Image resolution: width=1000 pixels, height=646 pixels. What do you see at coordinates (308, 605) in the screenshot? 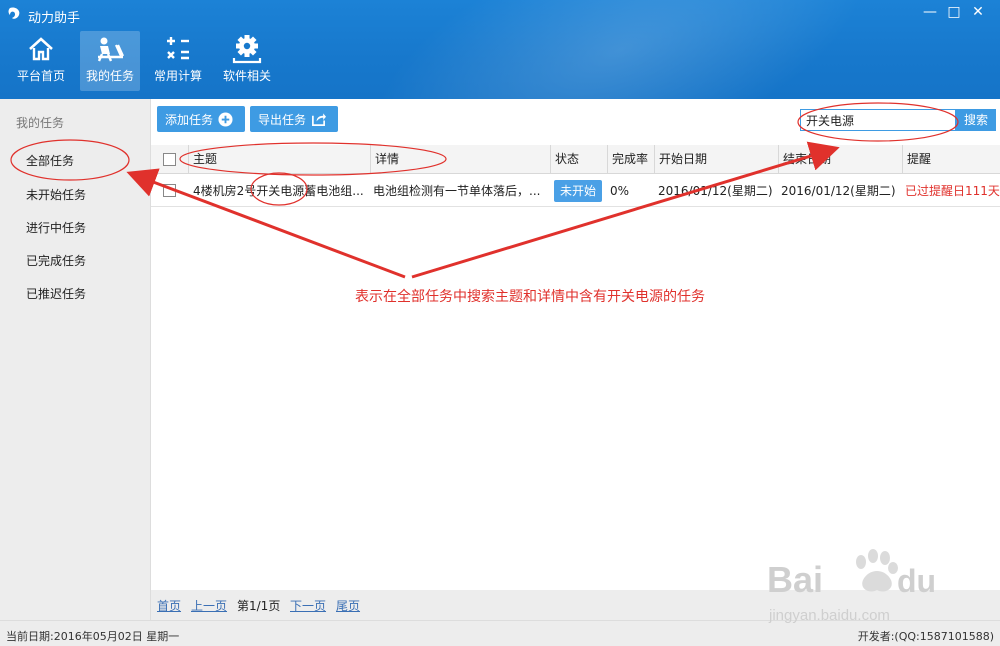
I see `pager-next: 下一页` at bounding box center [308, 605].